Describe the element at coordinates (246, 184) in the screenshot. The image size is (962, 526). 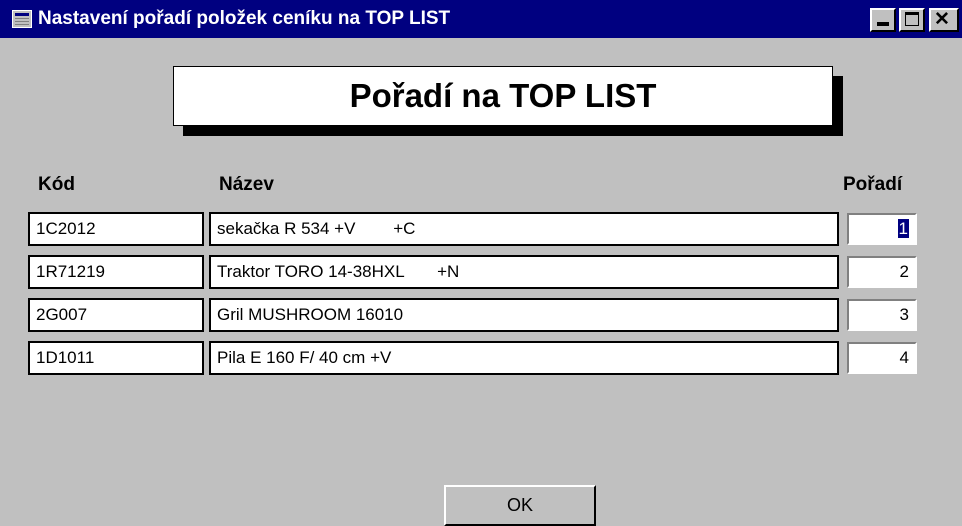
I see `column-header-name: Název` at that location.